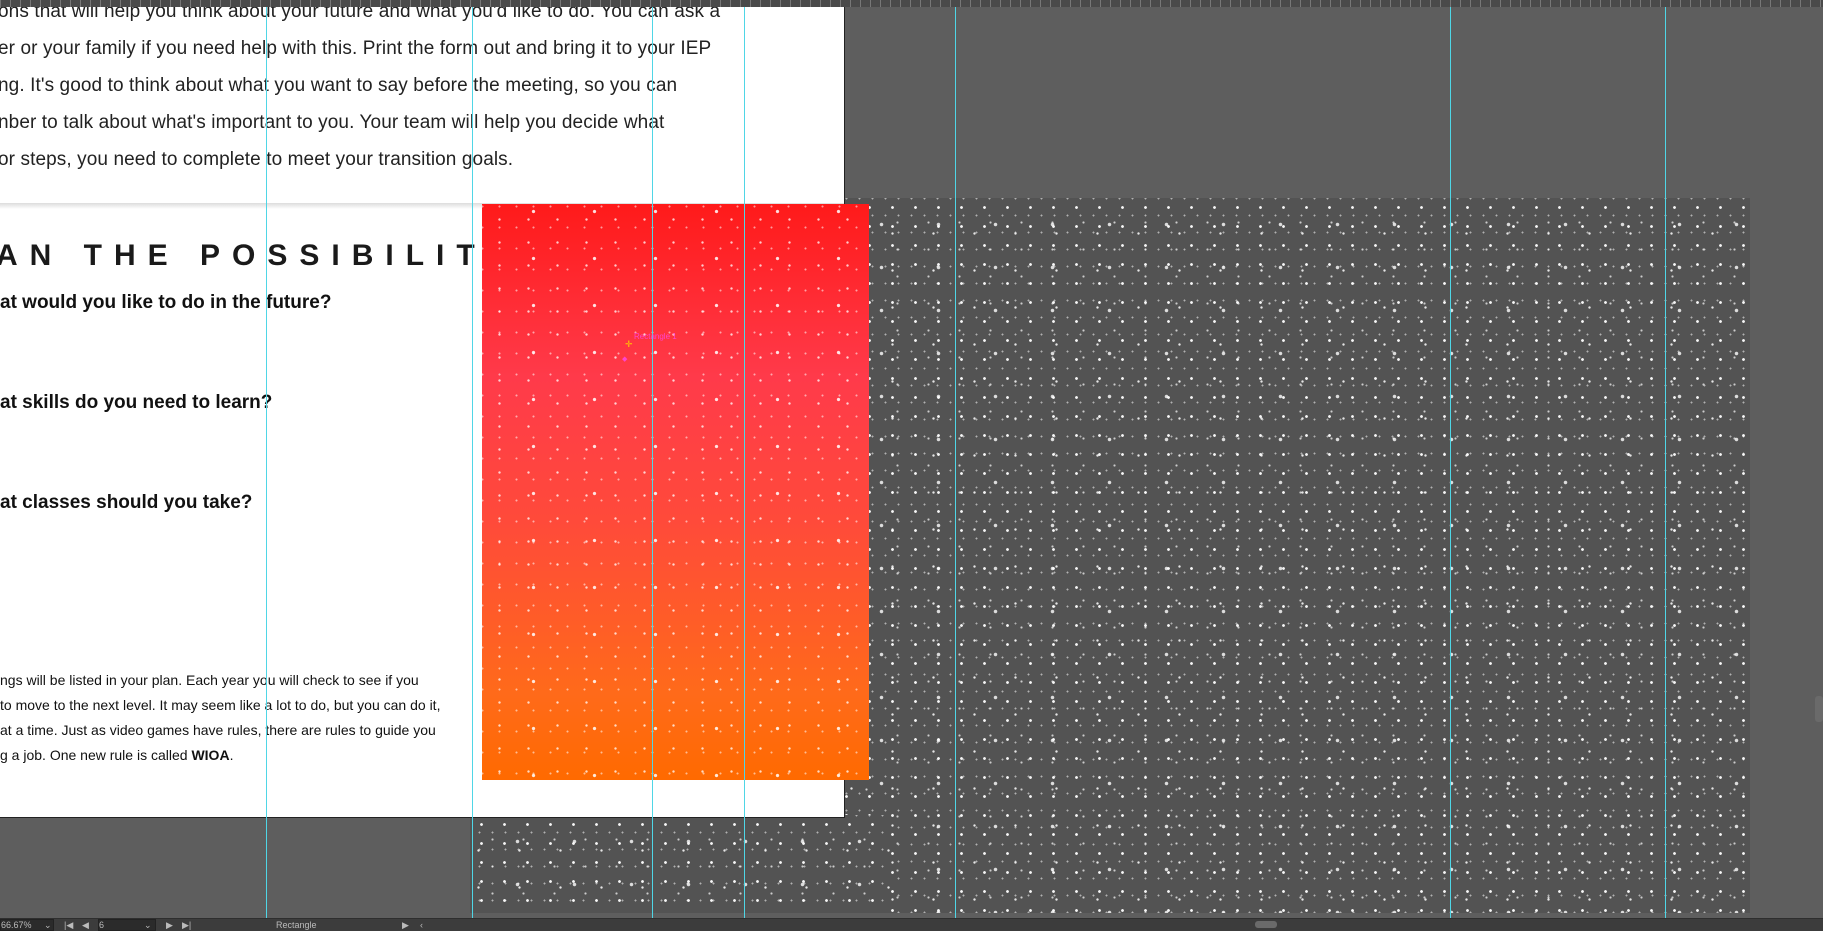 This screenshot has height=931, width=1823. Describe the element at coordinates (126, 502) in the screenshot. I see `question-3: at classes should you take?` at that location.